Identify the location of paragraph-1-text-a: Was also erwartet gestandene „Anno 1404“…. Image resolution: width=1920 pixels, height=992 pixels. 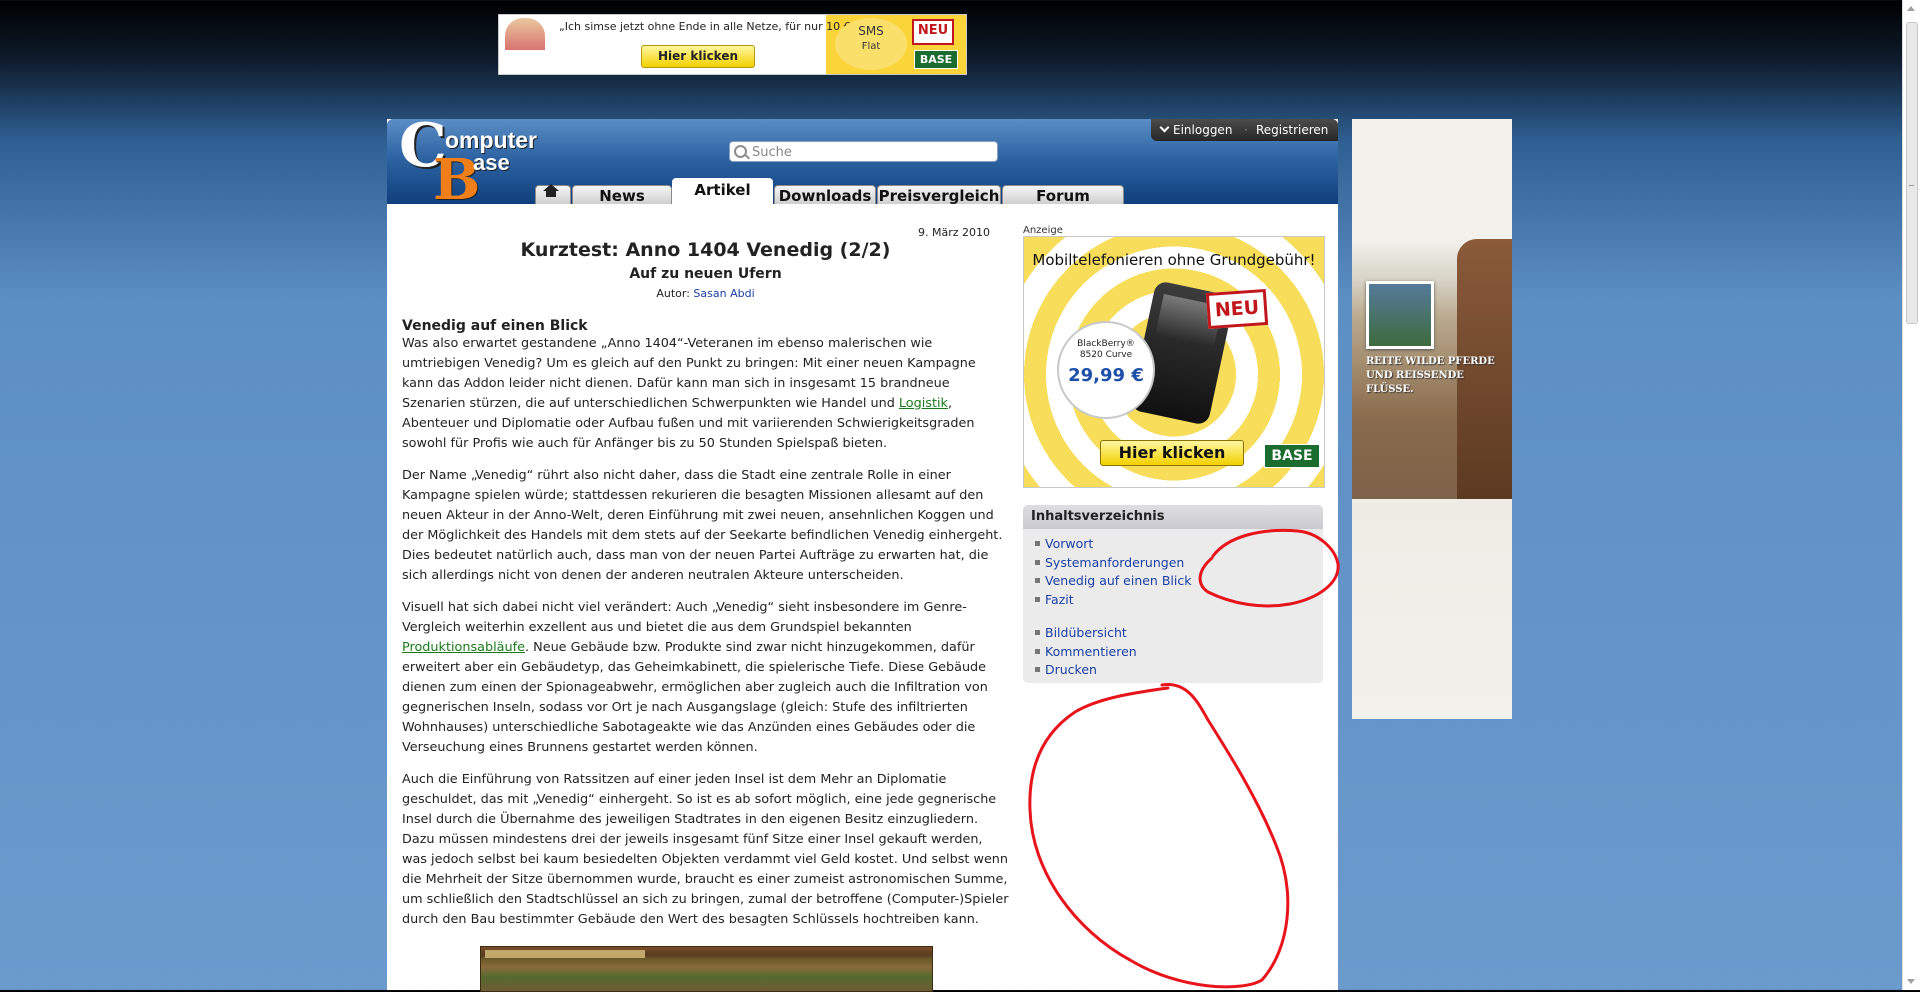
(689, 373).